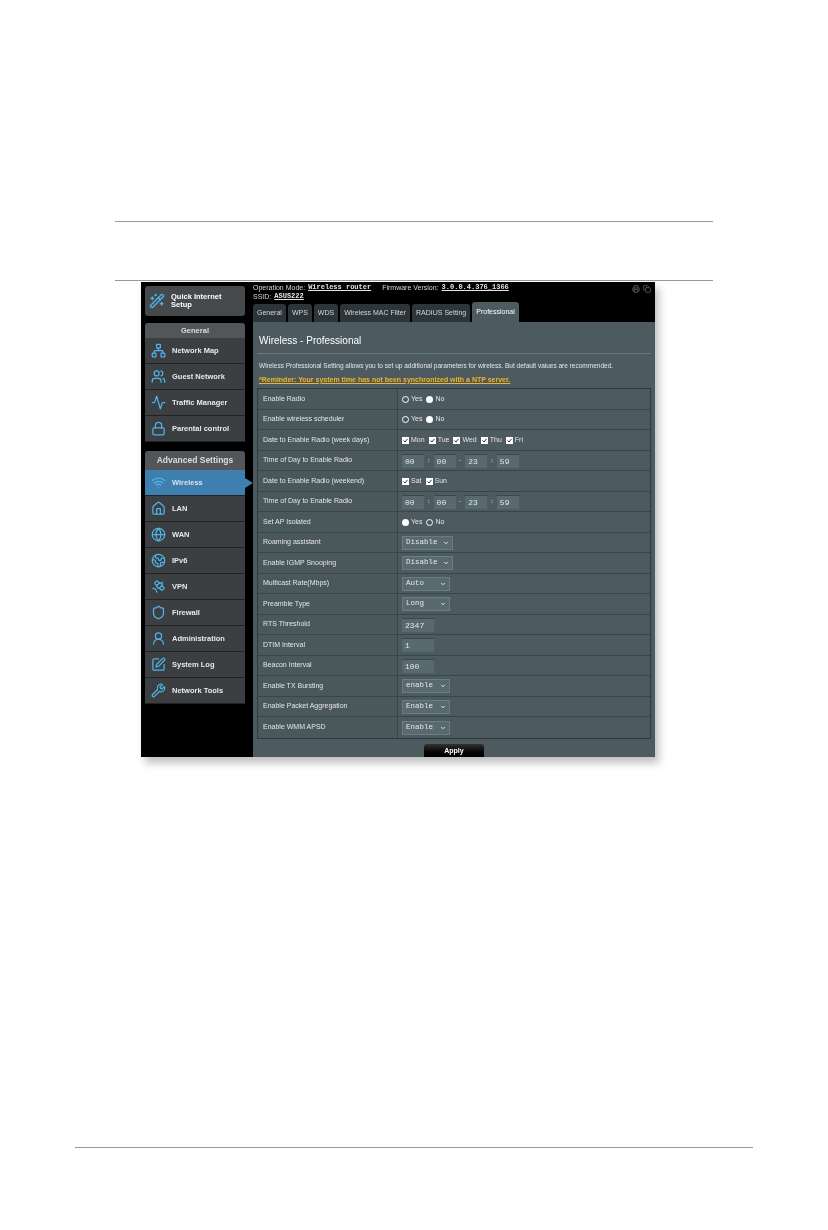 The height and width of the screenshot is (1230, 828). I want to click on wifi-icon, so click(158, 482).